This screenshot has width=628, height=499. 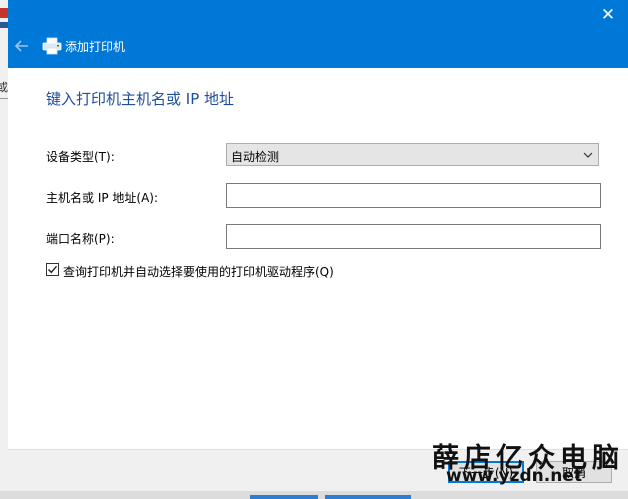 I want to click on printer-icon, so click(x=52, y=46).